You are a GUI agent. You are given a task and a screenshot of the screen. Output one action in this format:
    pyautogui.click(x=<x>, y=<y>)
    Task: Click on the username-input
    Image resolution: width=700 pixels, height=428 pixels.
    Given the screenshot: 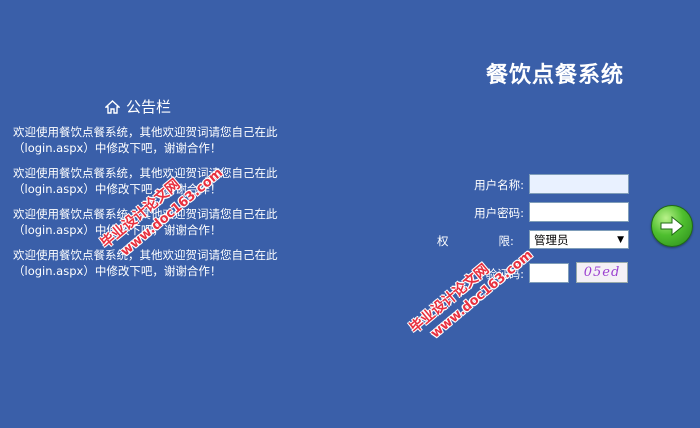 What is the action you would take?
    pyautogui.click(x=579, y=184)
    